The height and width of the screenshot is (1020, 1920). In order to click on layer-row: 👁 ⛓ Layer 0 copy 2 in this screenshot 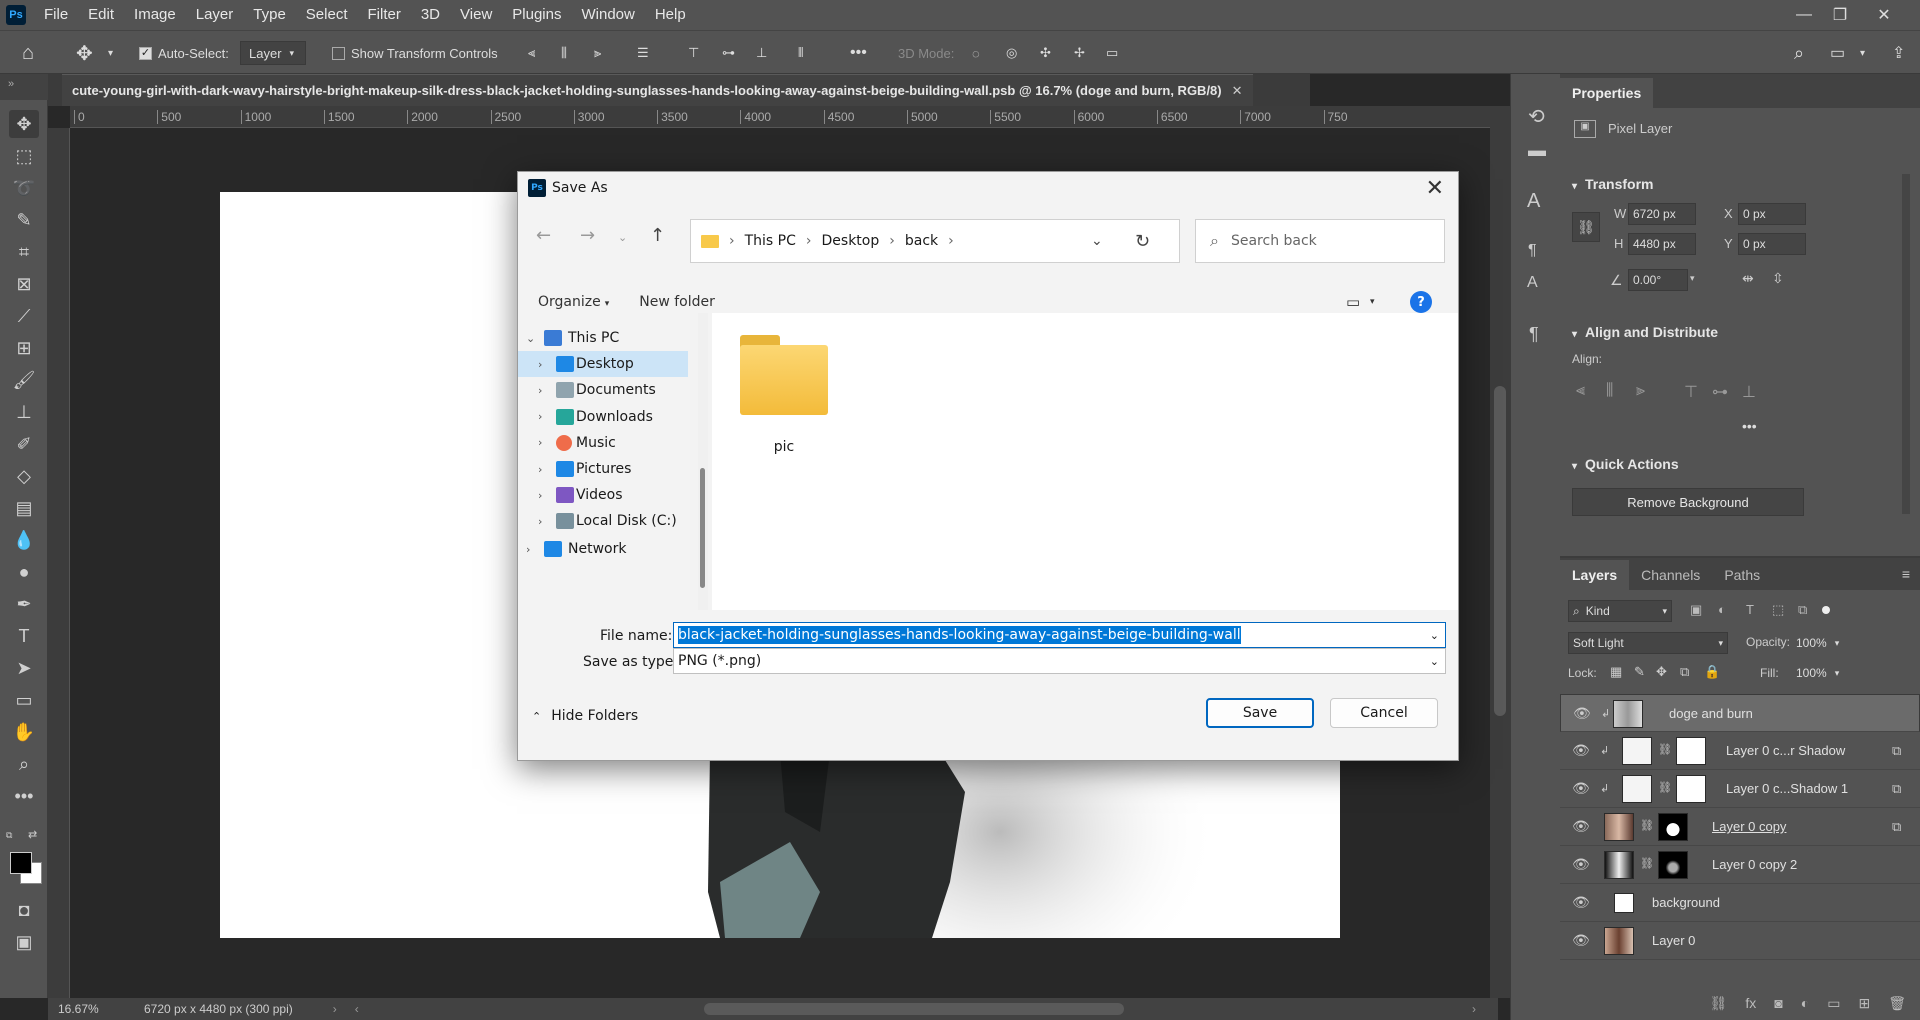, I will do `click(1740, 865)`.